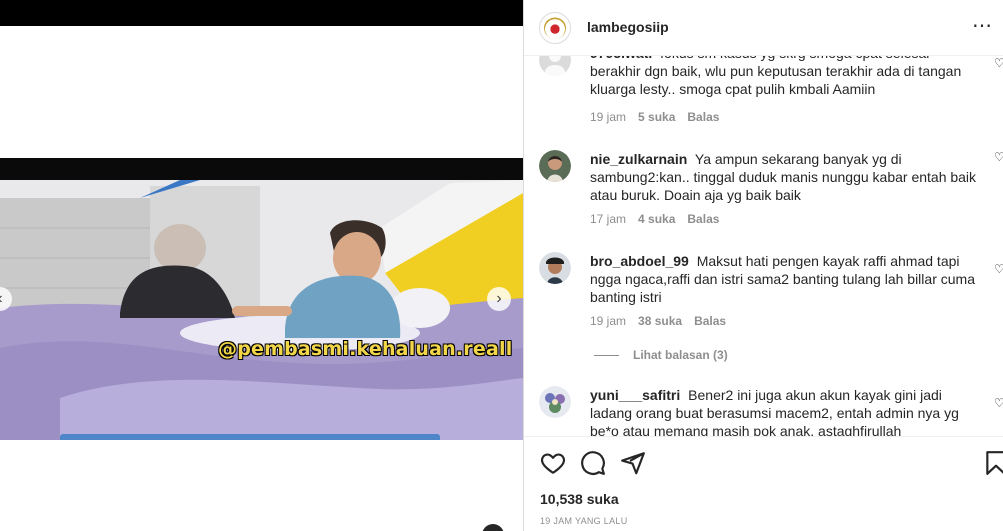  Describe the element at coordinates (638, 159) in the screenshot. I see `commenter-username: nie_zulkarnain` at that location.